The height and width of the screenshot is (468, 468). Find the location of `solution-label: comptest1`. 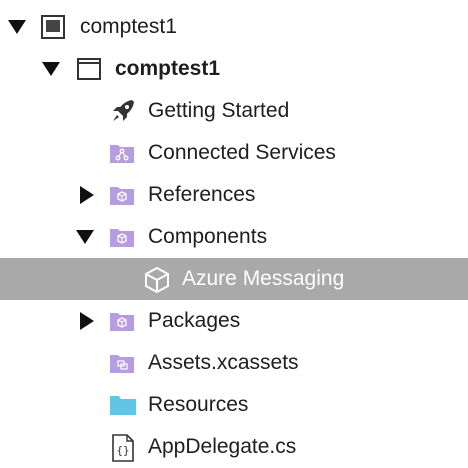

solution-label: comptest1 is located at coordinates (128, 26).